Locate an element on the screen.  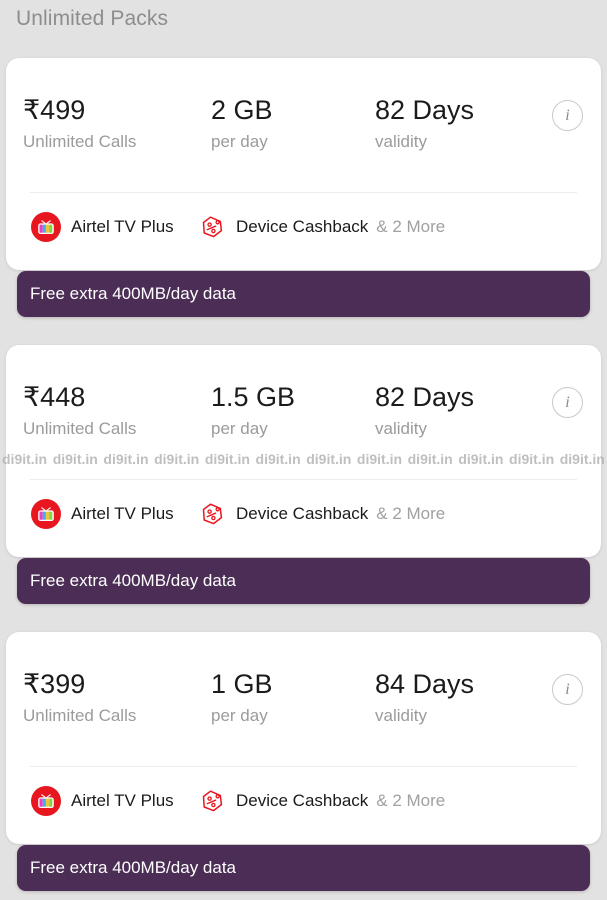
pack-data: 1.5 GB is located at coordinates (253, 397).